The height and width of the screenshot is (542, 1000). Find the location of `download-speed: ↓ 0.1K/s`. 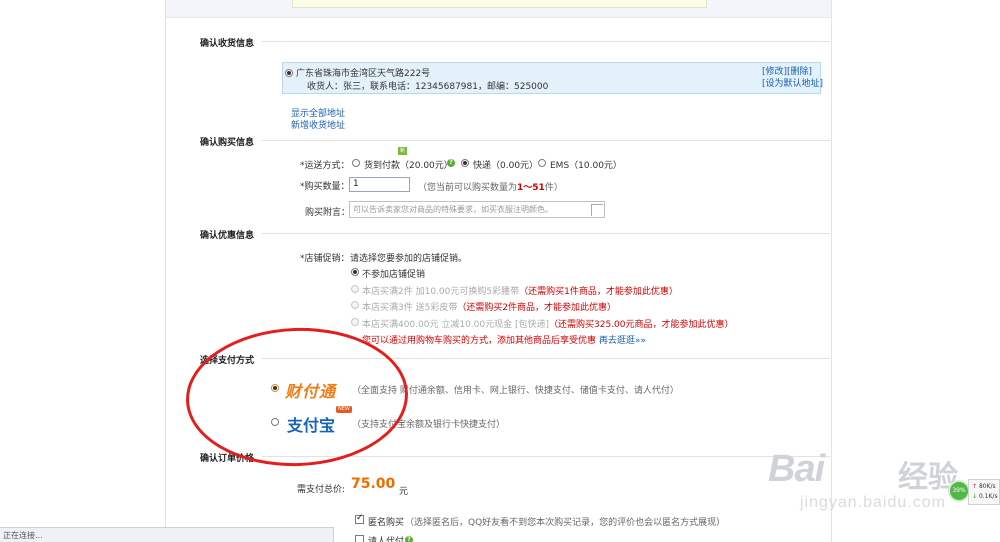

download-speed: ↓ 0.1K/s is located at coordinates (985, 497).